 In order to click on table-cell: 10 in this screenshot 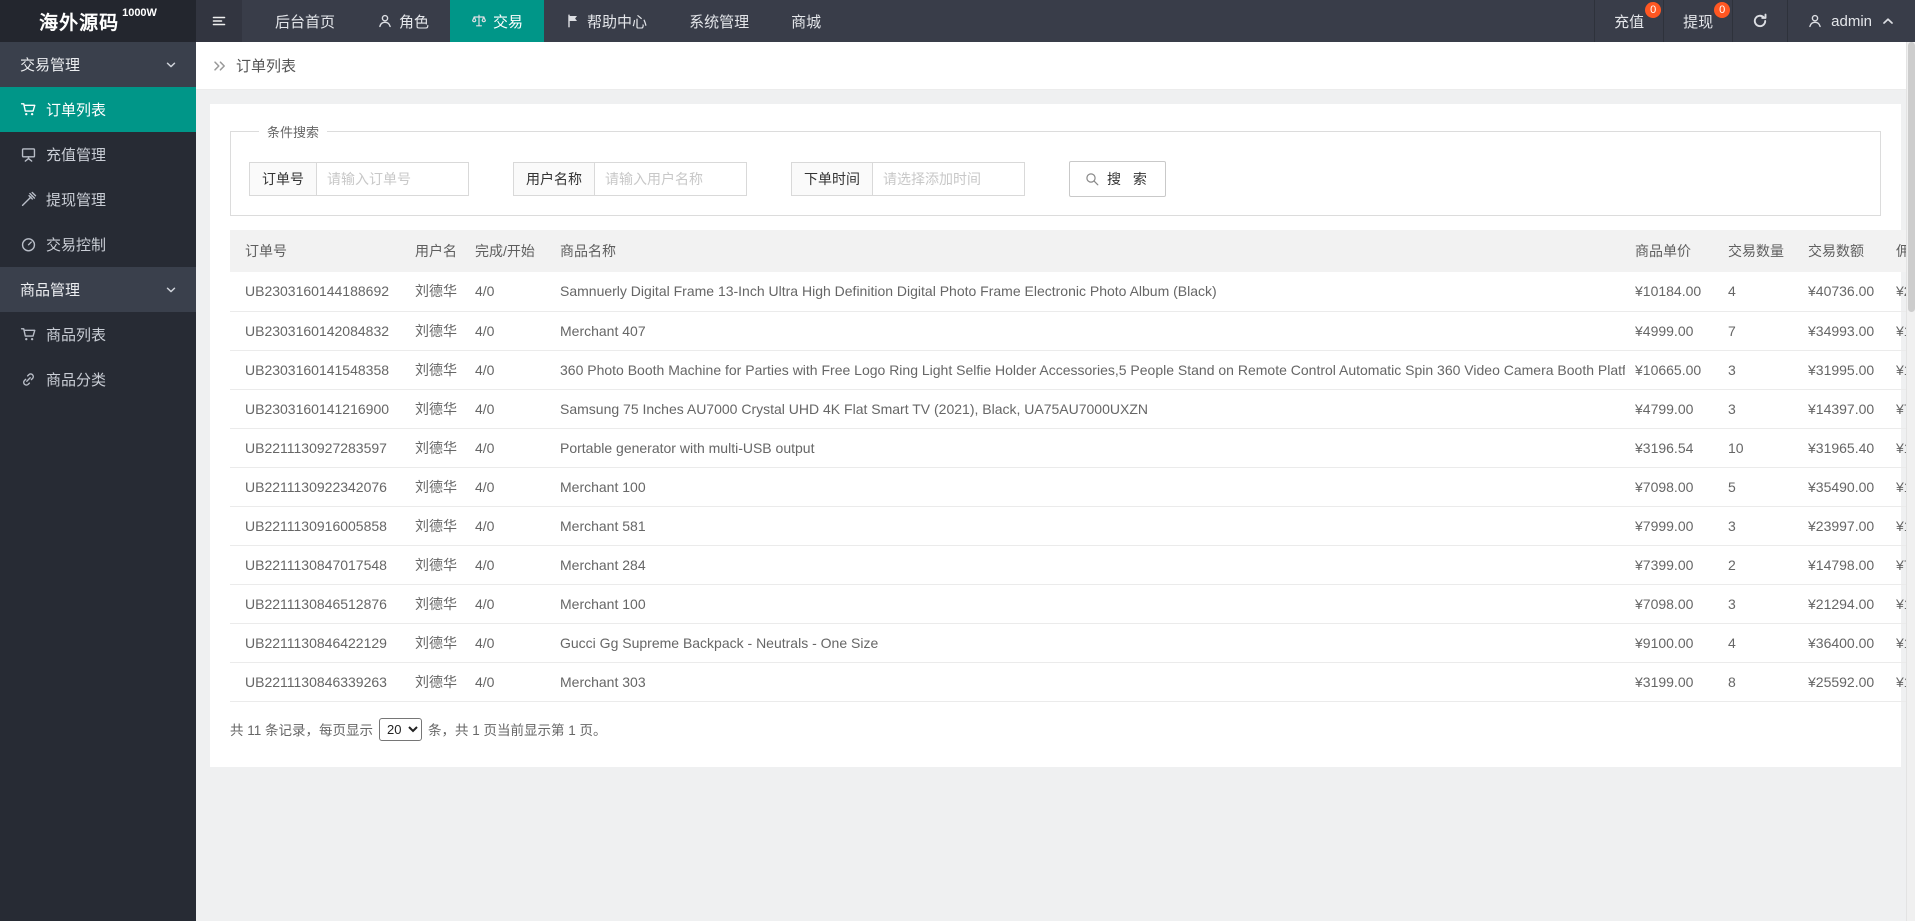, I will do `click(1758, 448)`.